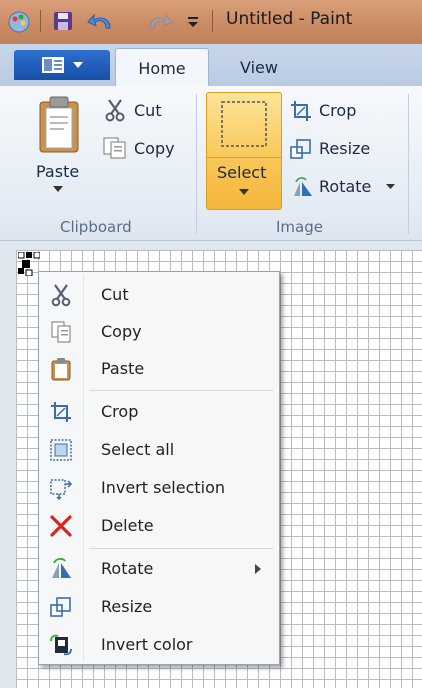  Describe the element at coordinates (61, 645) in the screenshot. I see `invert-color-icon` at that location.